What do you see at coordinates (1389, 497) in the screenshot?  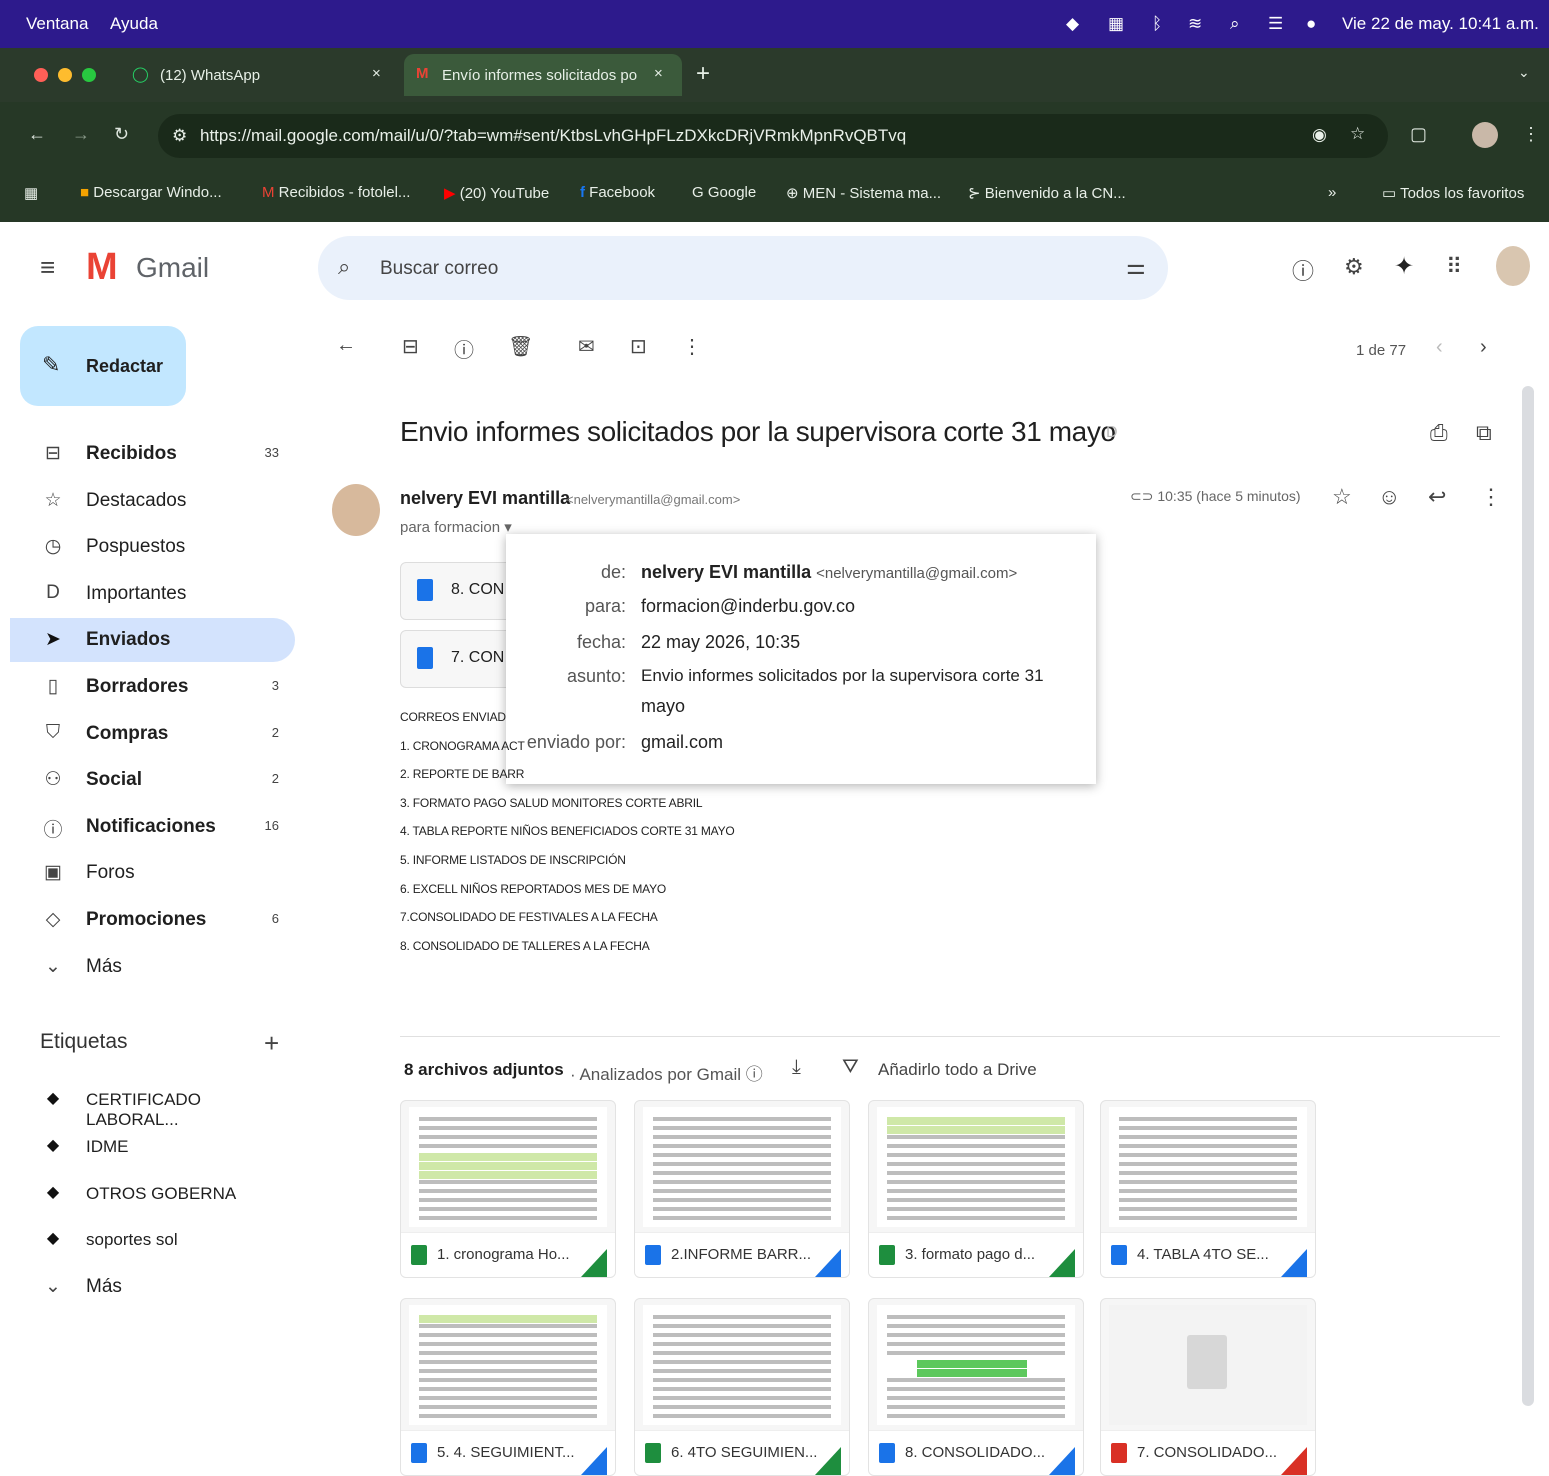 I see `emoji-react-icon: ☺` at bounding box center [1389, 497].